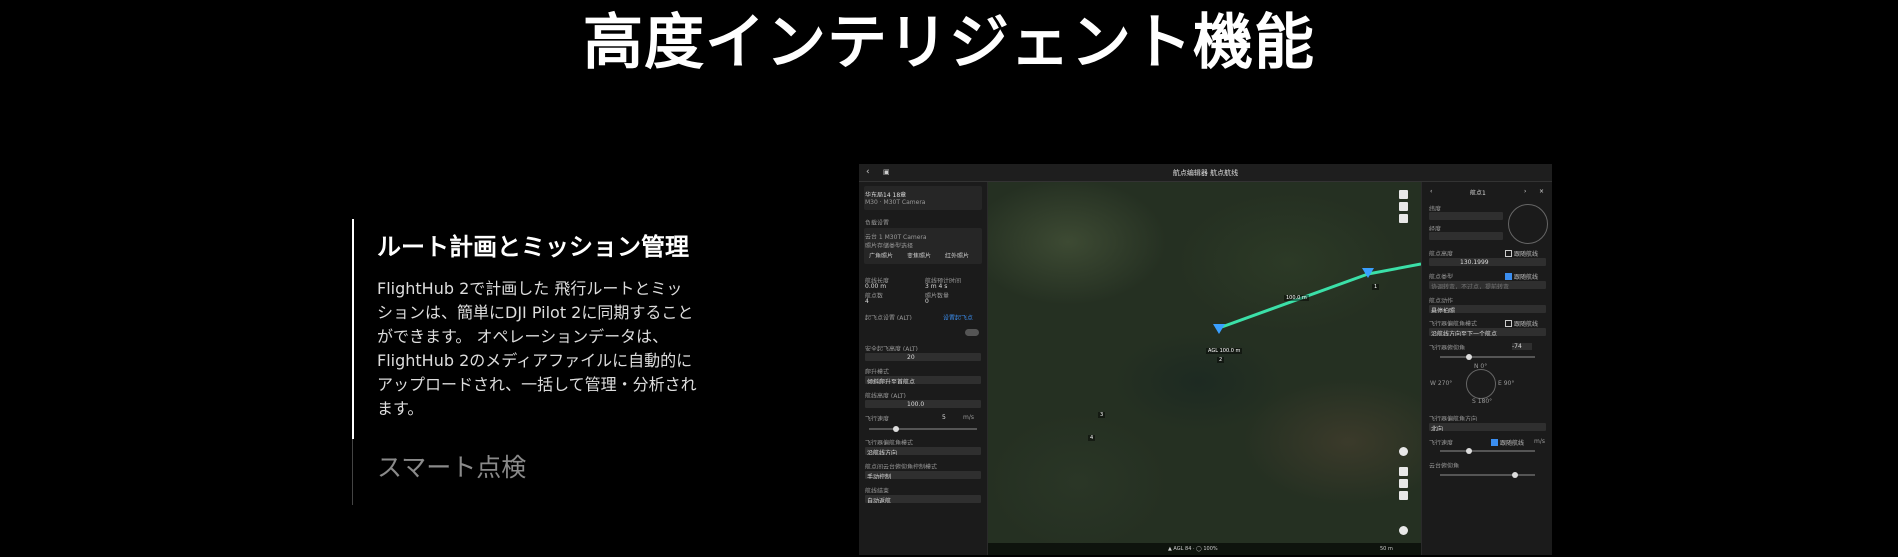 The width and height of the screenshot is (1898, 557). What do you see at coordinates (886, 194) in the screenshot?
I see `route-name: 华东局14 18章` at bounding box center [886, 194].